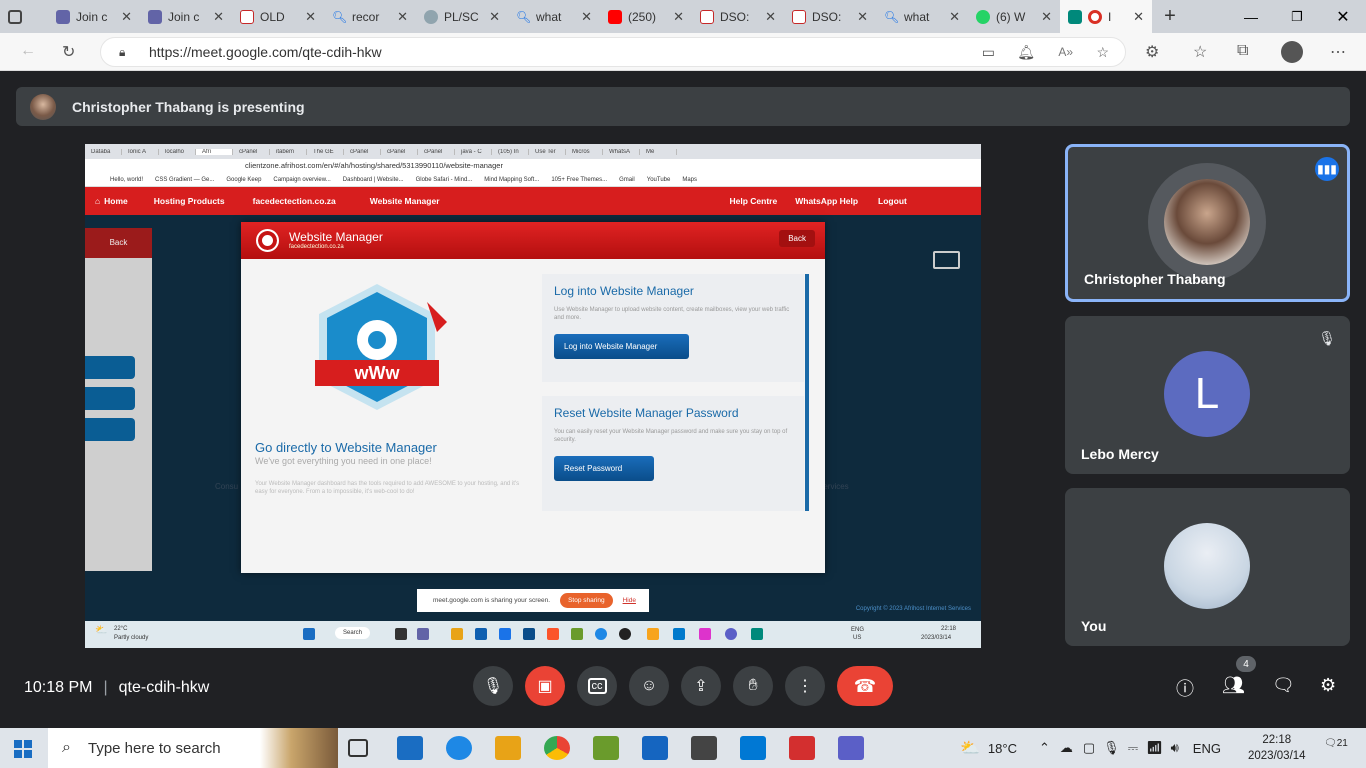 This screenshot has width=1366, height=768. I want to click on extensions-icon: ⚙, so click(1152, 52).